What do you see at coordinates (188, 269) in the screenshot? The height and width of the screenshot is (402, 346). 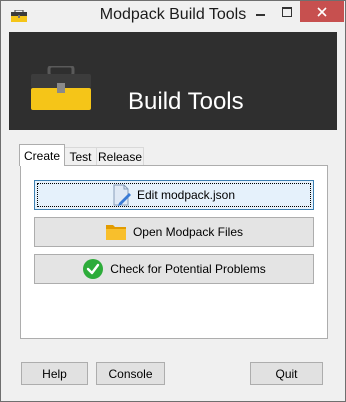 I see `check-problems-label: Check for Potential Problems` at bounding box center [188, 269].